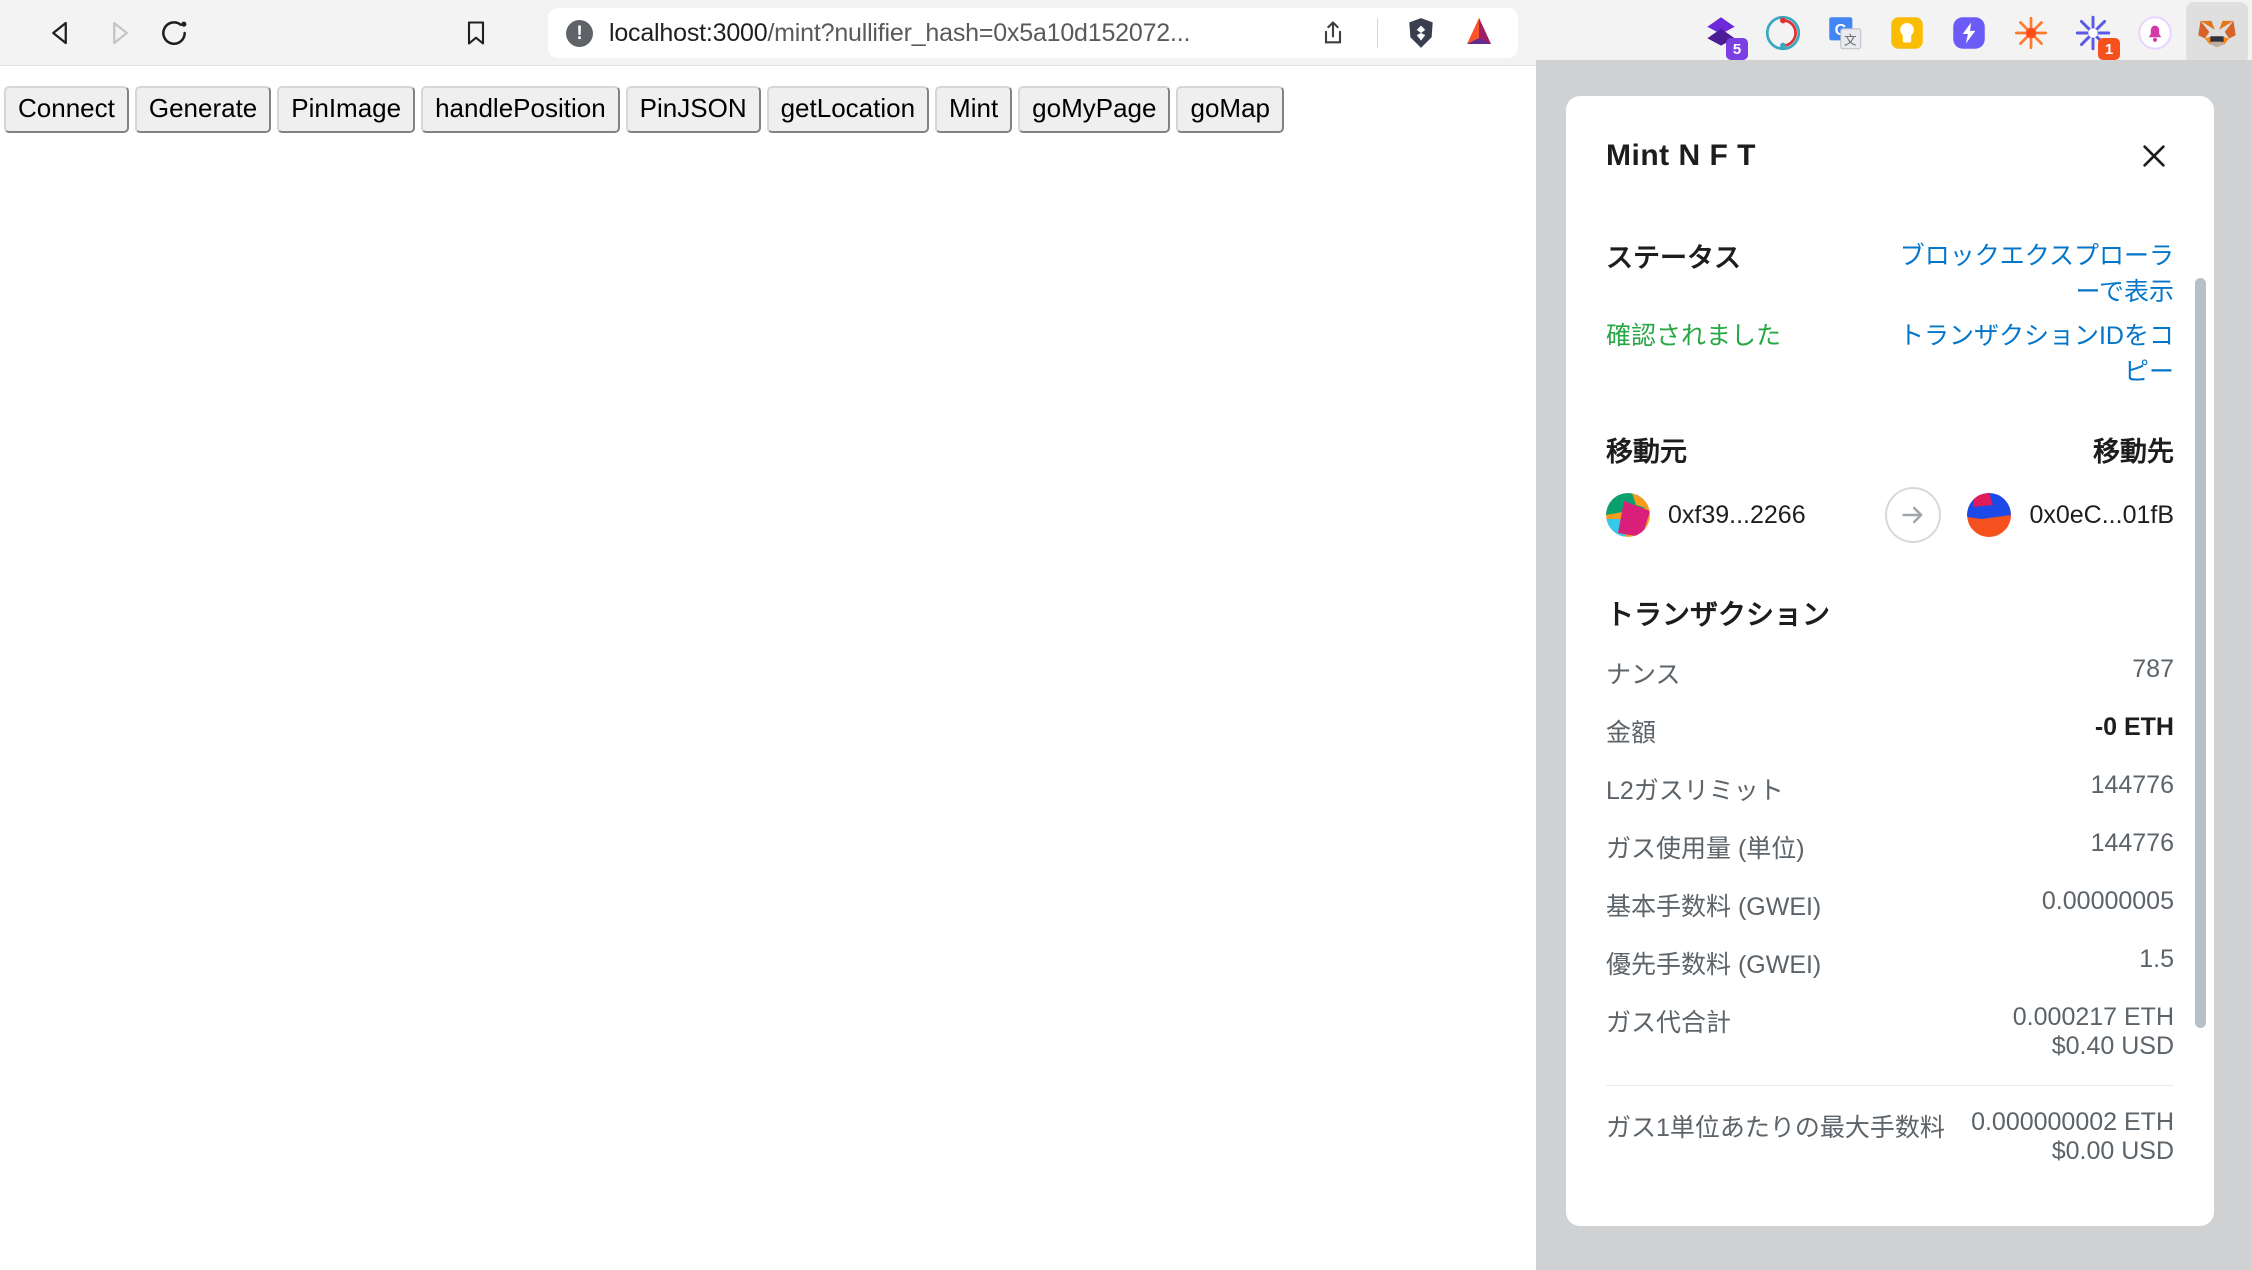 This screenshot has height=1270, width=2252. What do you see at coordinates (2155, 33) in the screenshot?
I see `notifications-bell-extension-icon` at bounding box center [2155, 33].